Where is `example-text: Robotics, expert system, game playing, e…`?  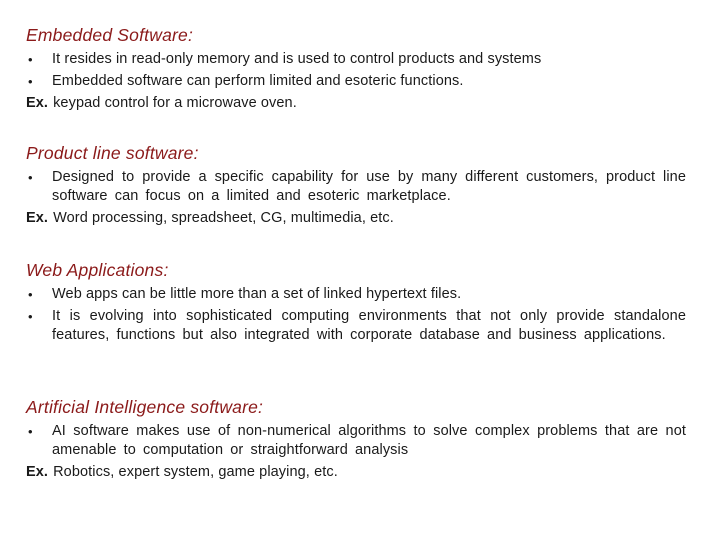
example-text: Robotics, expert system, game playing, e… is located at coordinates (195, 472).